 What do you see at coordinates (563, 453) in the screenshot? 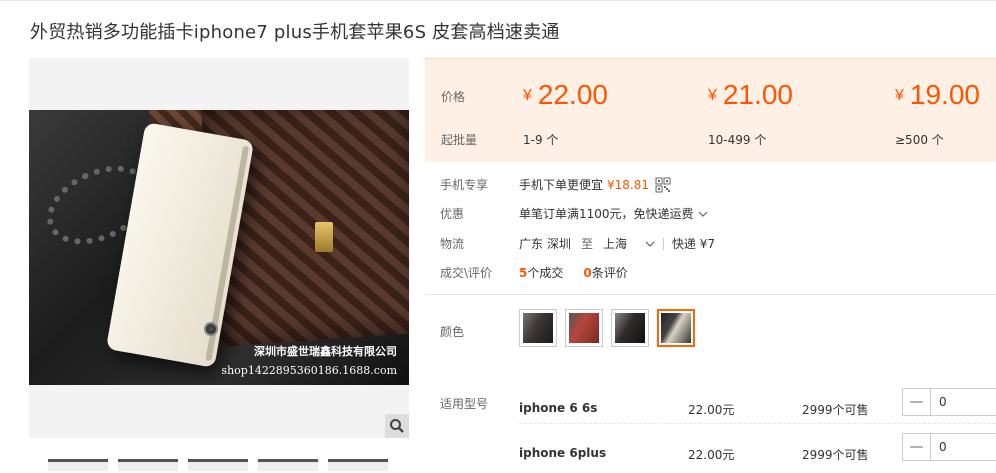
I see `model-name: iphone 6plus` at bounding box center [563, 453].